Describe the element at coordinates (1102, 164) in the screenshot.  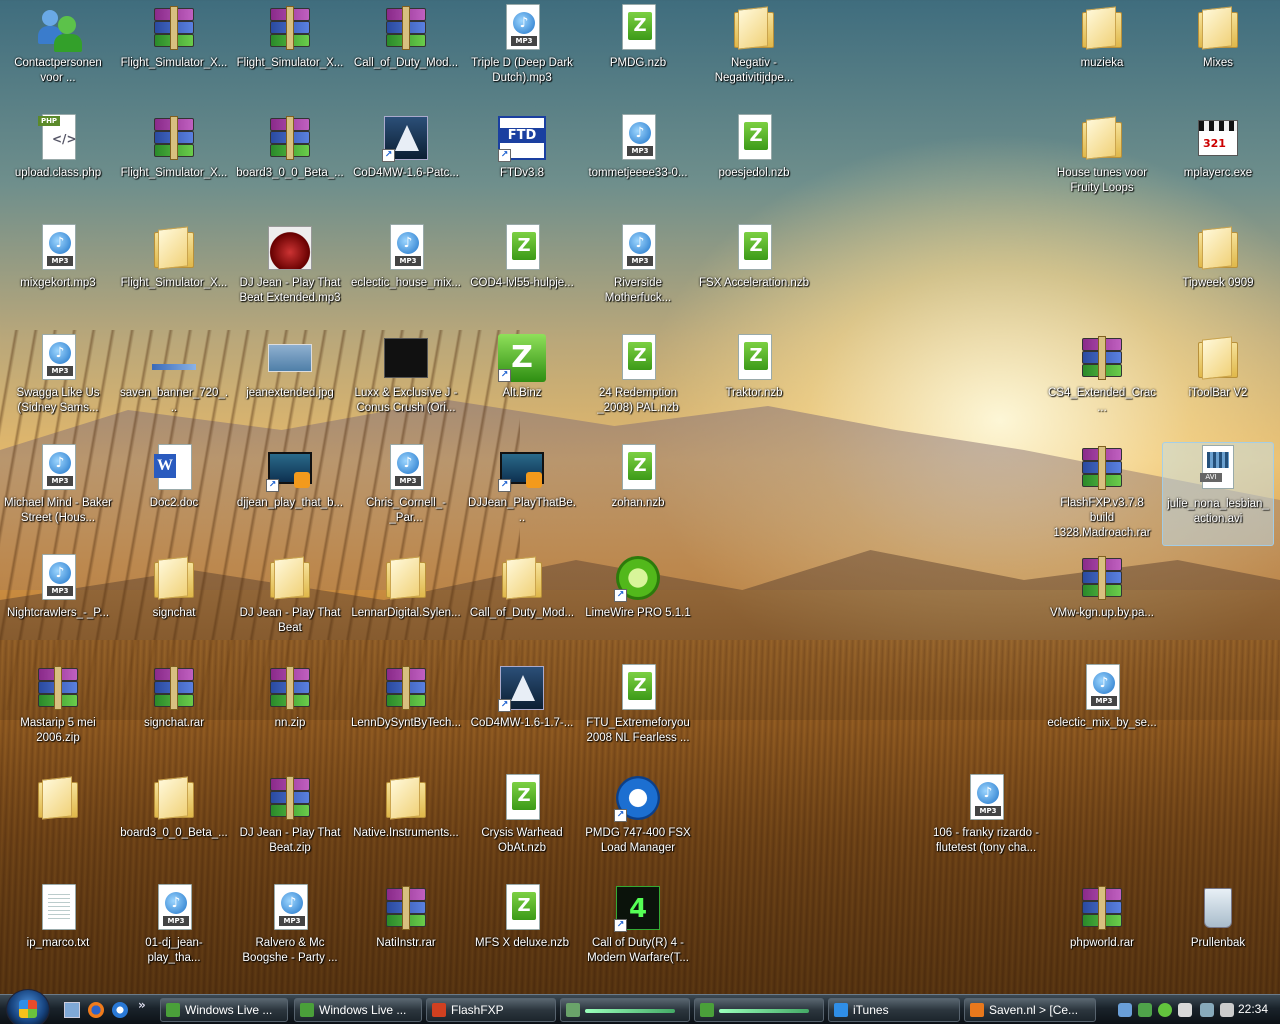
I see `desktop-icon: House tunes voor Fruity Loops` at that location.